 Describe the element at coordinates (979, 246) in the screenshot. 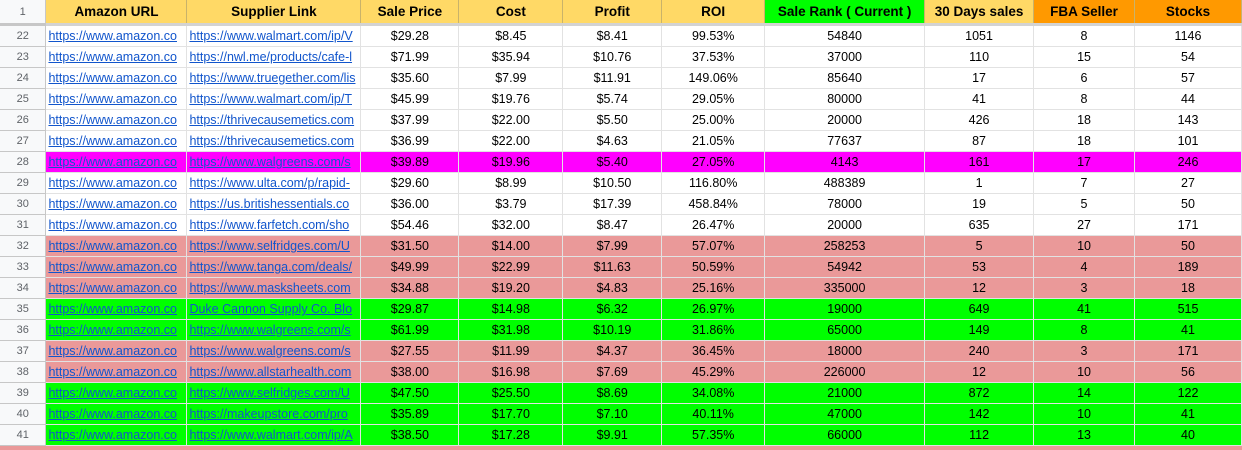

I see `days-sales-cell: 5` at that location.